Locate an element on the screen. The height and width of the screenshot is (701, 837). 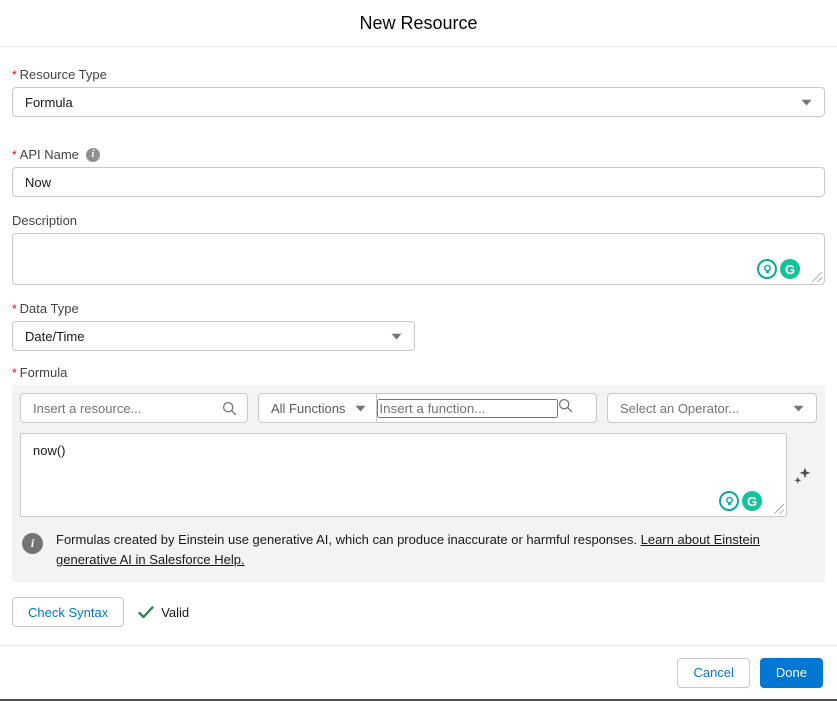
data-type-label: * Data Type is located at coordinates (418, 308).